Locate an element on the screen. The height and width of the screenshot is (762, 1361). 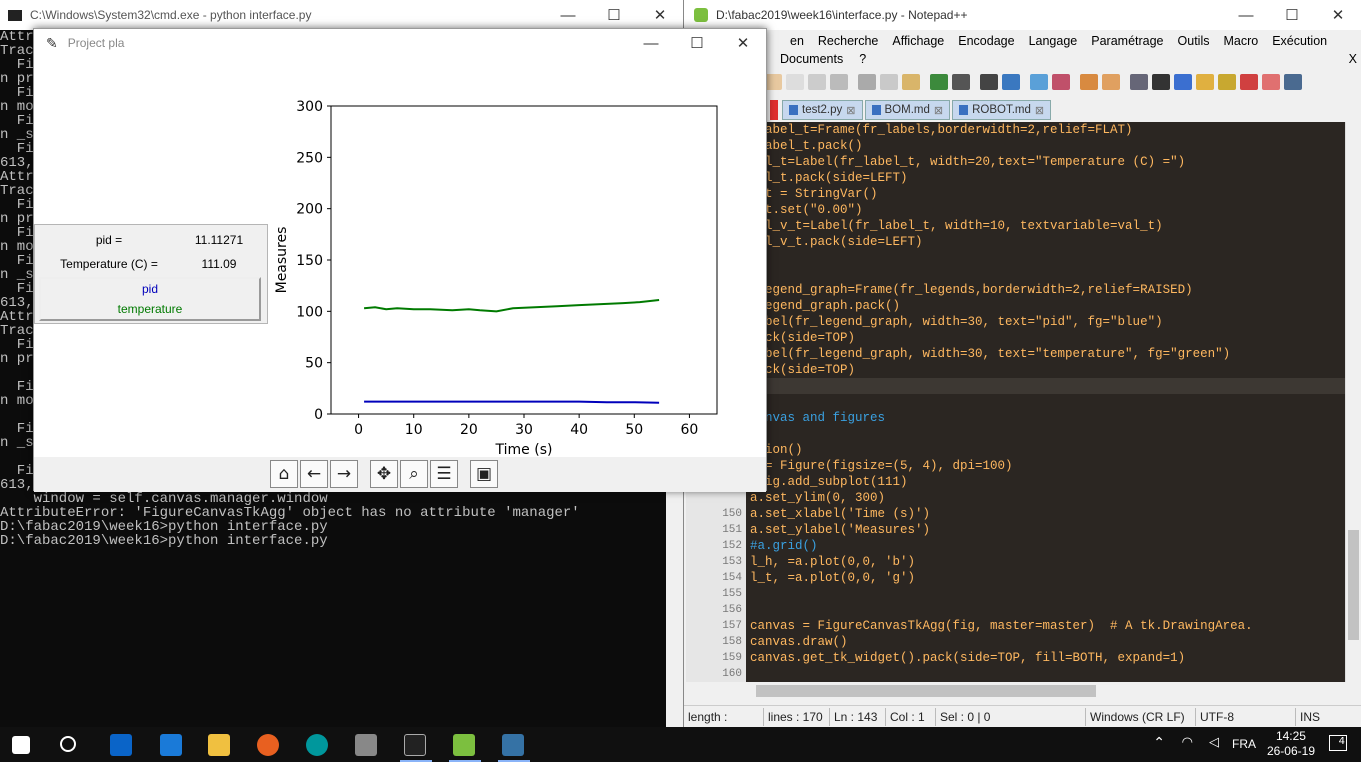
configure-subplots-icon: ☰ is located at coordinates (444, 474).